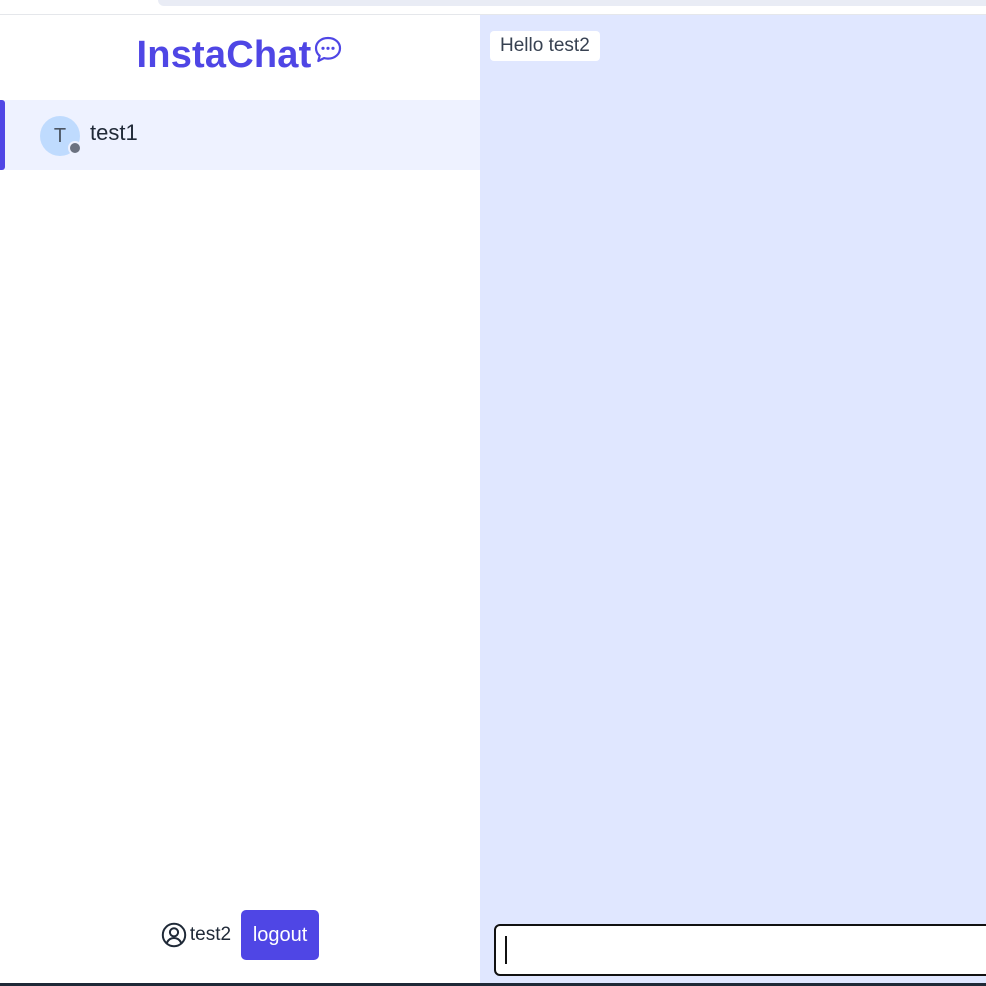 This screenshot has width=986, height=986. I want to click on avatar: T, so click(61, 136).